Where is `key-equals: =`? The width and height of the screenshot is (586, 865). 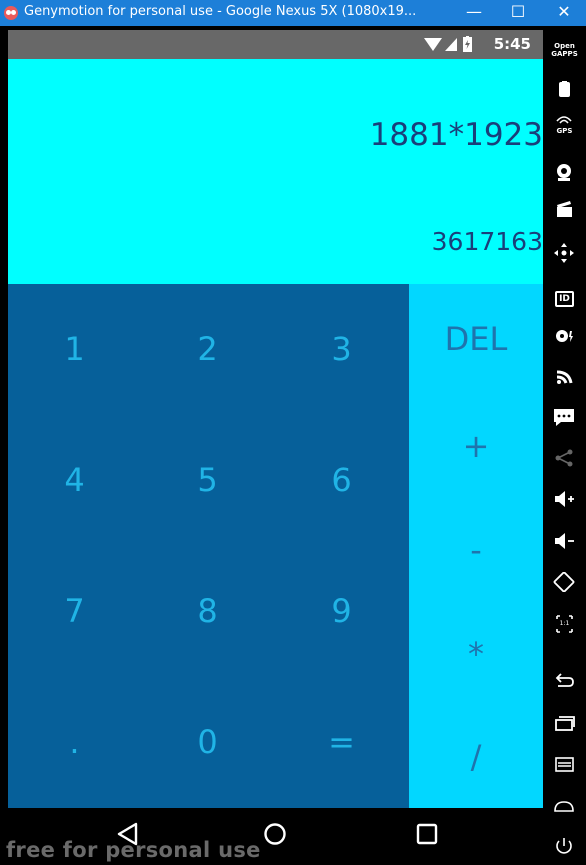 key-equals: = is located at coordinates (341, 742).